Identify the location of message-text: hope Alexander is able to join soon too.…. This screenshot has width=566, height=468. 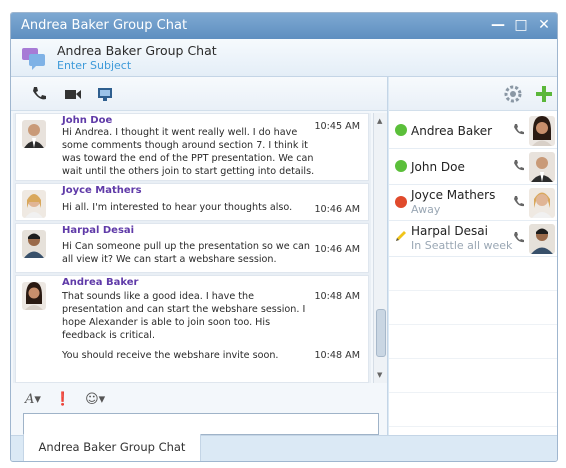
(166, 322).